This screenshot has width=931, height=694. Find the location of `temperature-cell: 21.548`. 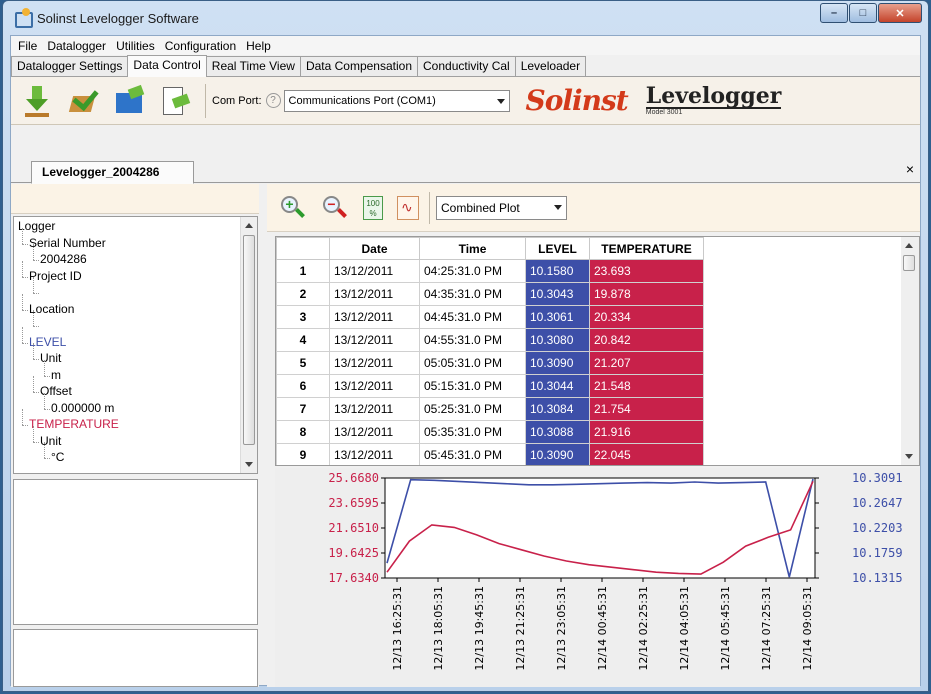

temperature-cell: 21.548 is located at coordinates (646, 386).